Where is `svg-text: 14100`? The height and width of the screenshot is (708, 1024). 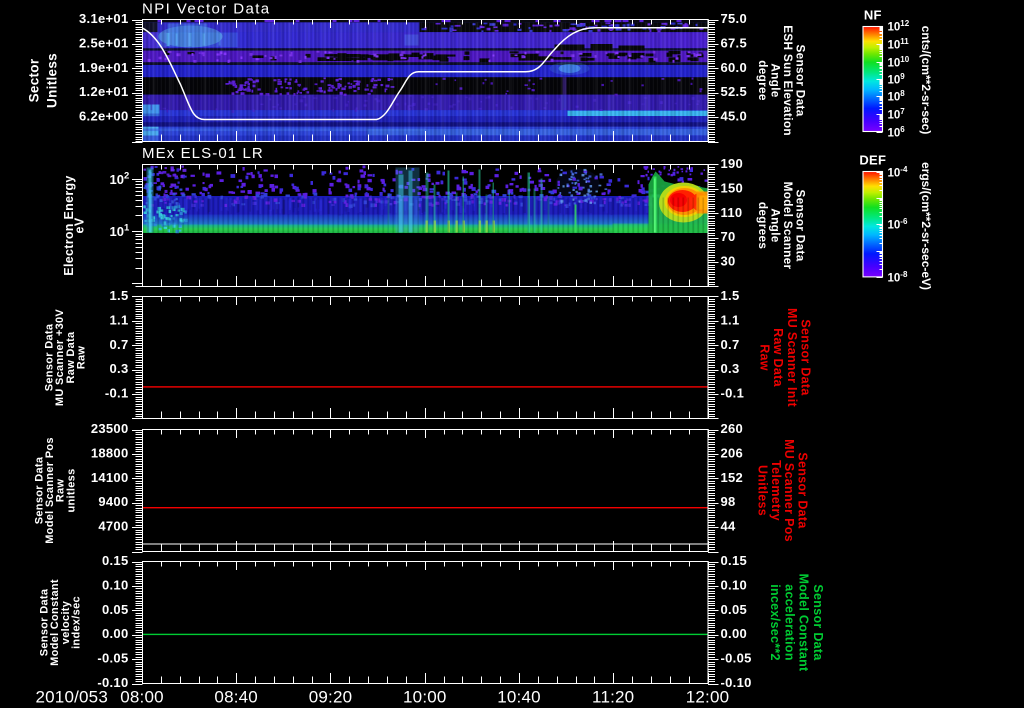
svg-text: 14100 is located at coordinates (110, 477).